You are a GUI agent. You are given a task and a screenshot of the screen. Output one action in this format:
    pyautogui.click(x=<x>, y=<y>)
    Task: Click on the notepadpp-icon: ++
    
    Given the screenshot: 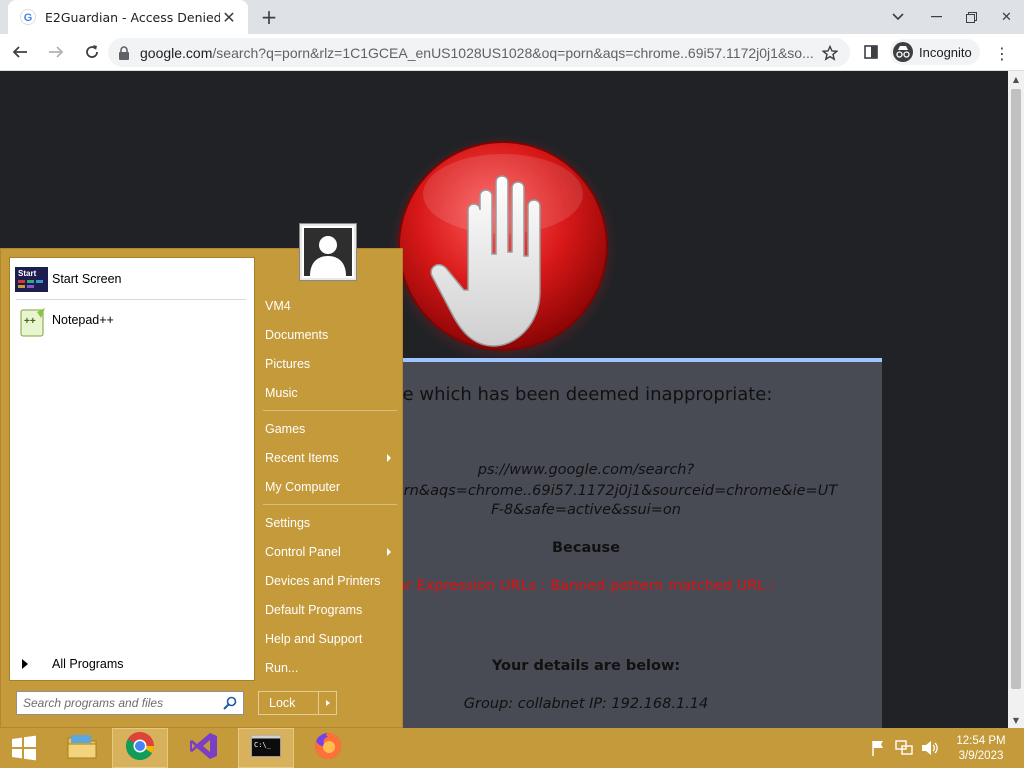 What is the action you would take?
    pyautogui.click(x=31, y=321)
    